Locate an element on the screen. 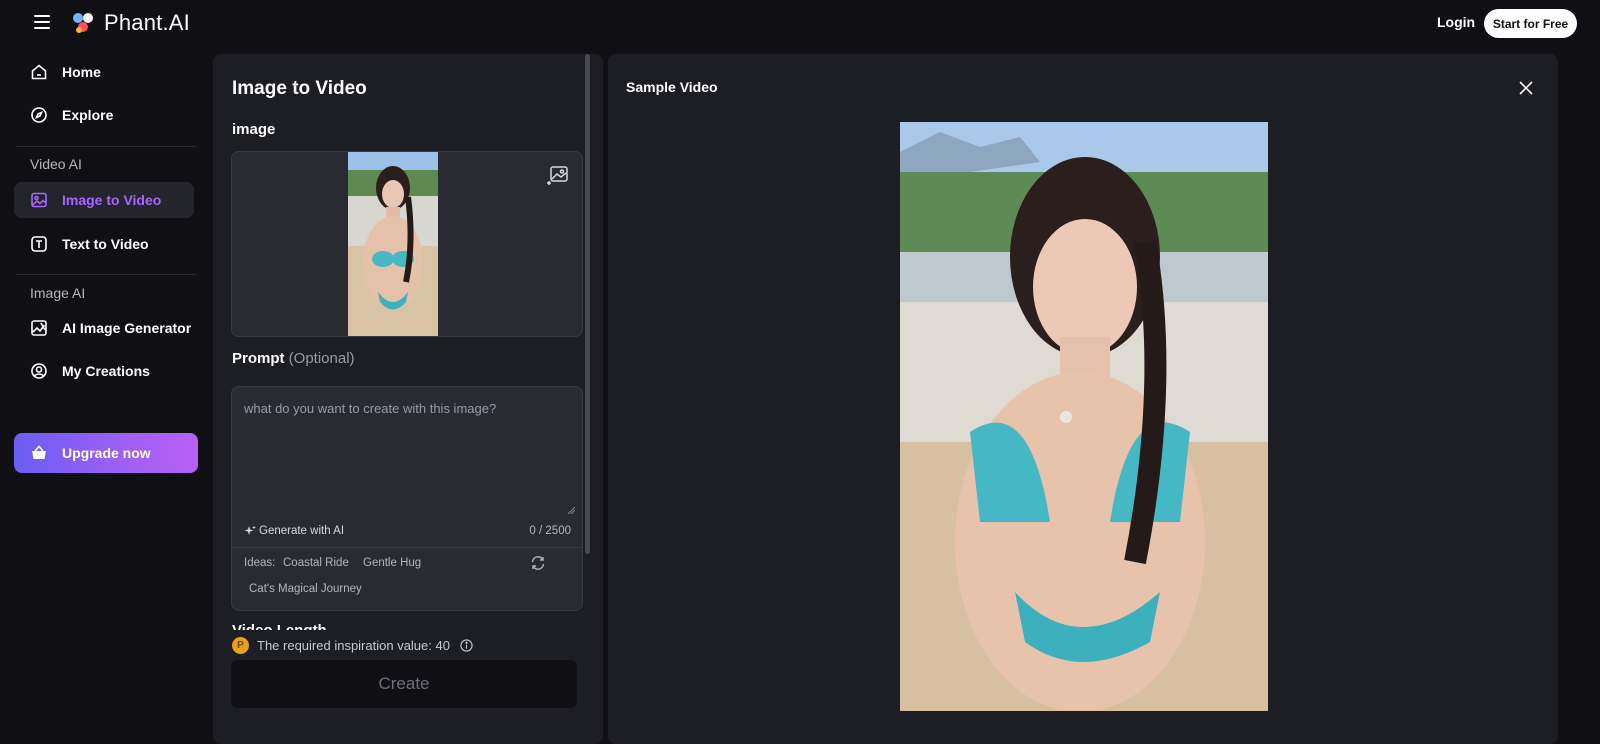  create-button: Create is located at coordinates (404, 684).